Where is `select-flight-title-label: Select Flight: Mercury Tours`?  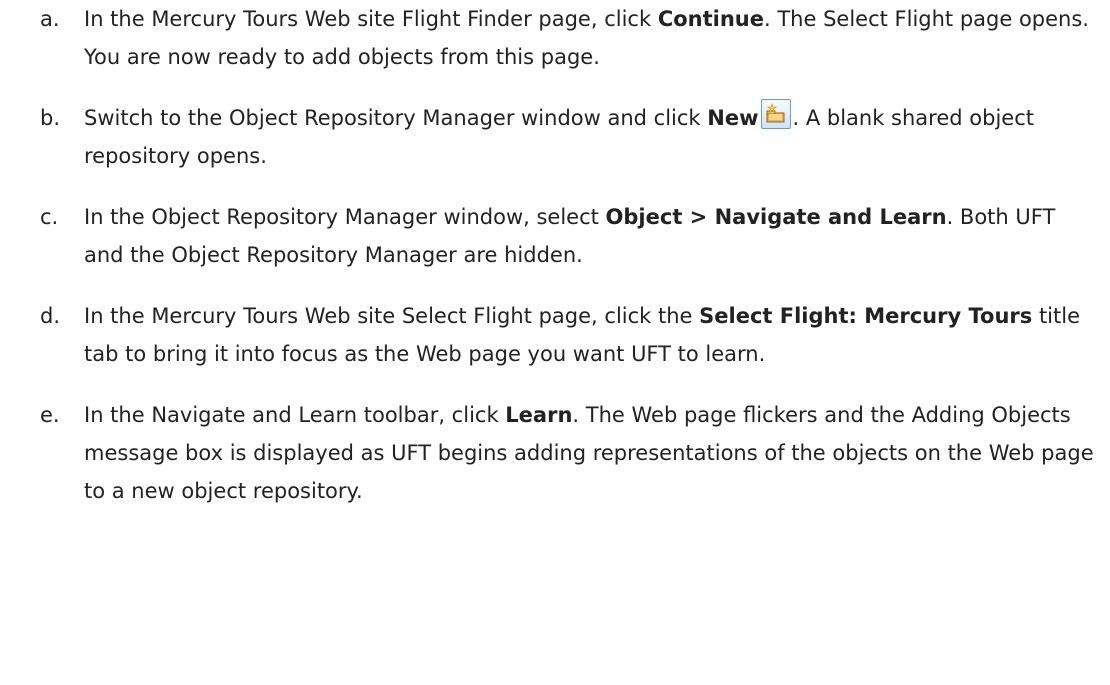
select-flight-title-label: Select Flight: Mercury Tours is located at coordinates (866, 316).